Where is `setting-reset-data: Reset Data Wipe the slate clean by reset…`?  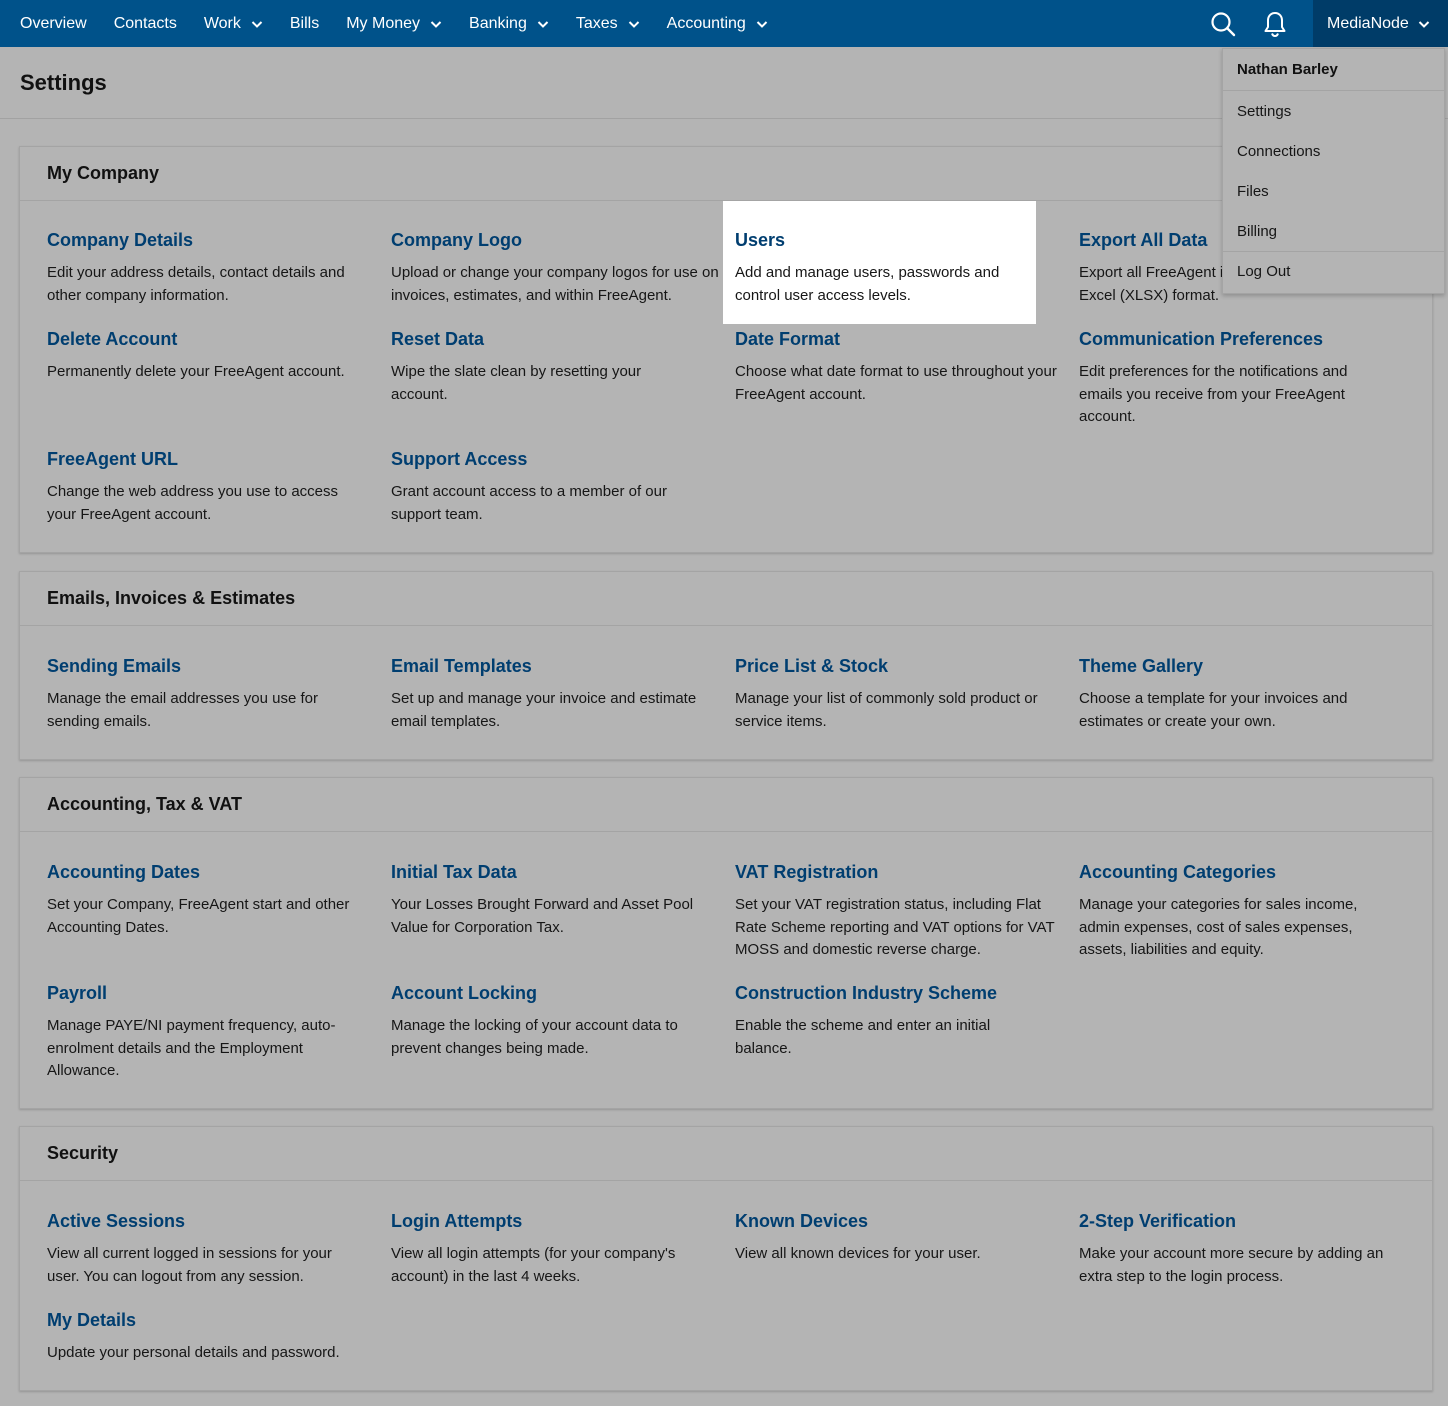 setting-reset-data: Reset Data Wipe the slate clean by reset… is located at coordinates (556, 367).